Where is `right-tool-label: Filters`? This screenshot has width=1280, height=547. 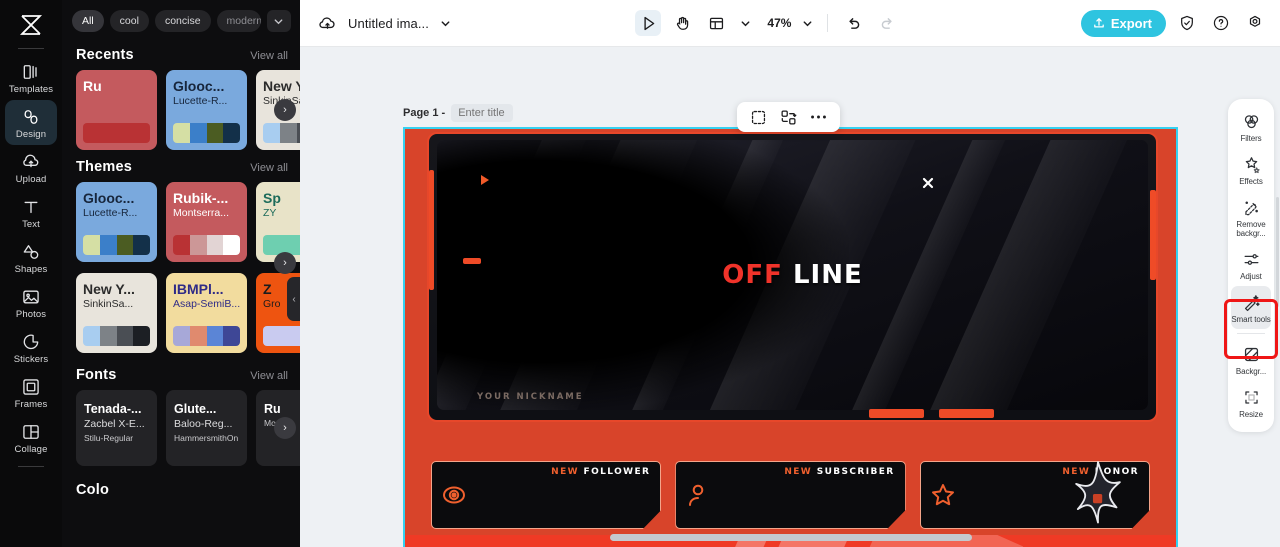
right-tool-label: Filters is located at coordinates (1251, 138).